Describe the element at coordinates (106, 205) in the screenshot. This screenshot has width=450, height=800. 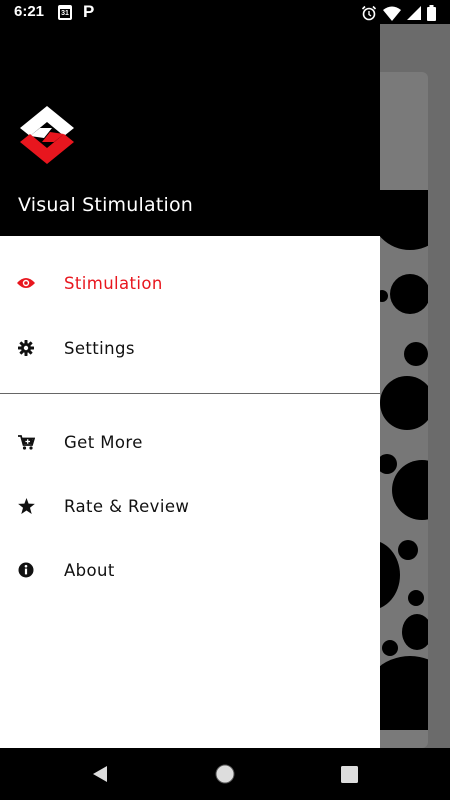
I see `app-title: Visual Stimulation` at that location.